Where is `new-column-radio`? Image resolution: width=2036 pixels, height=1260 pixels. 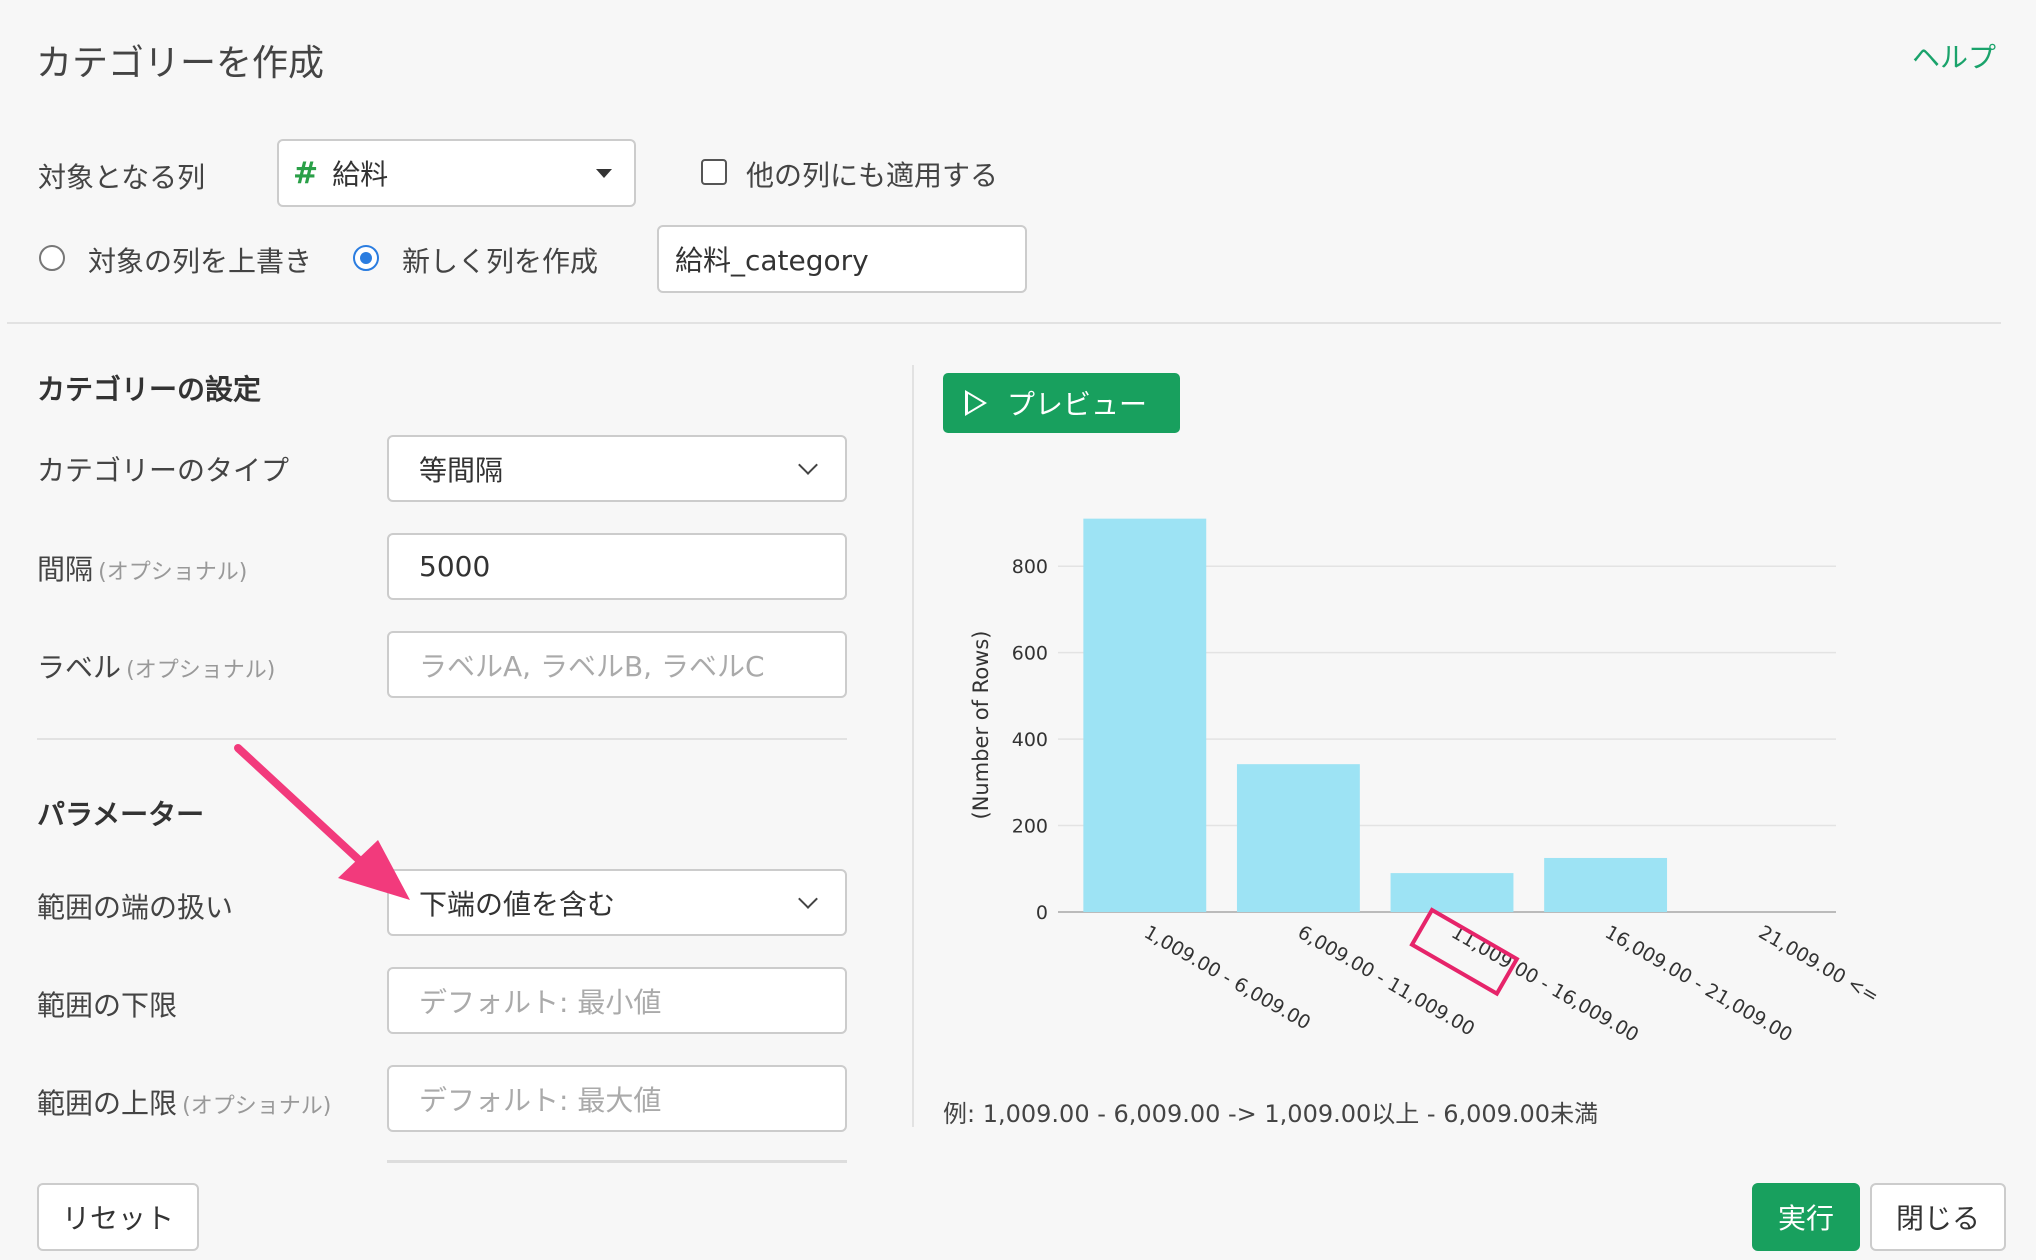
new-column-radio is located at coordinates (366, 258).